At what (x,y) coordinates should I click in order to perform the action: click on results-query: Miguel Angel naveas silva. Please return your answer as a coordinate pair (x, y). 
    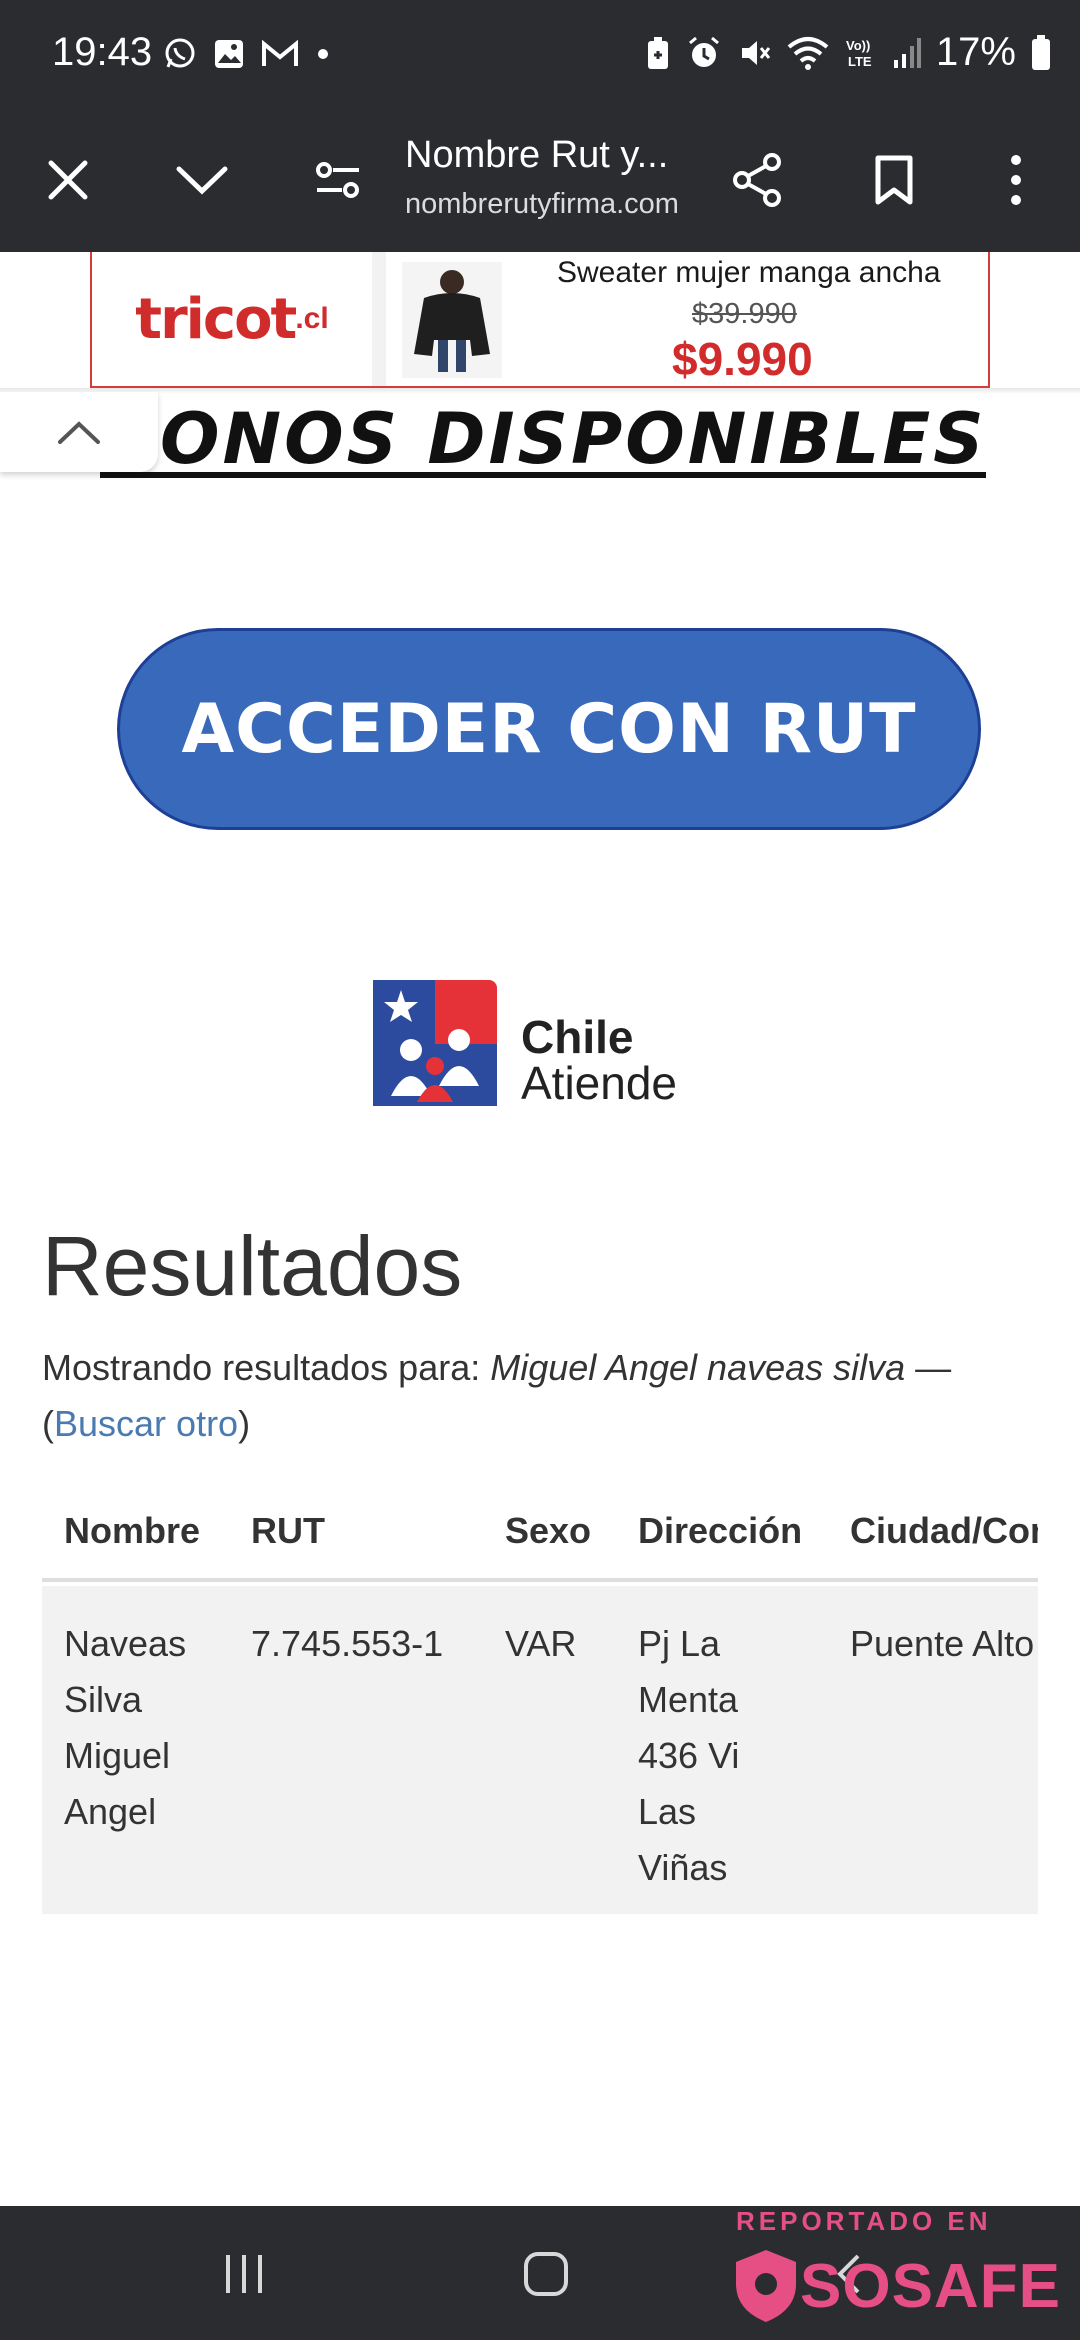
    Looking at the image, I should click on (698, 1367).